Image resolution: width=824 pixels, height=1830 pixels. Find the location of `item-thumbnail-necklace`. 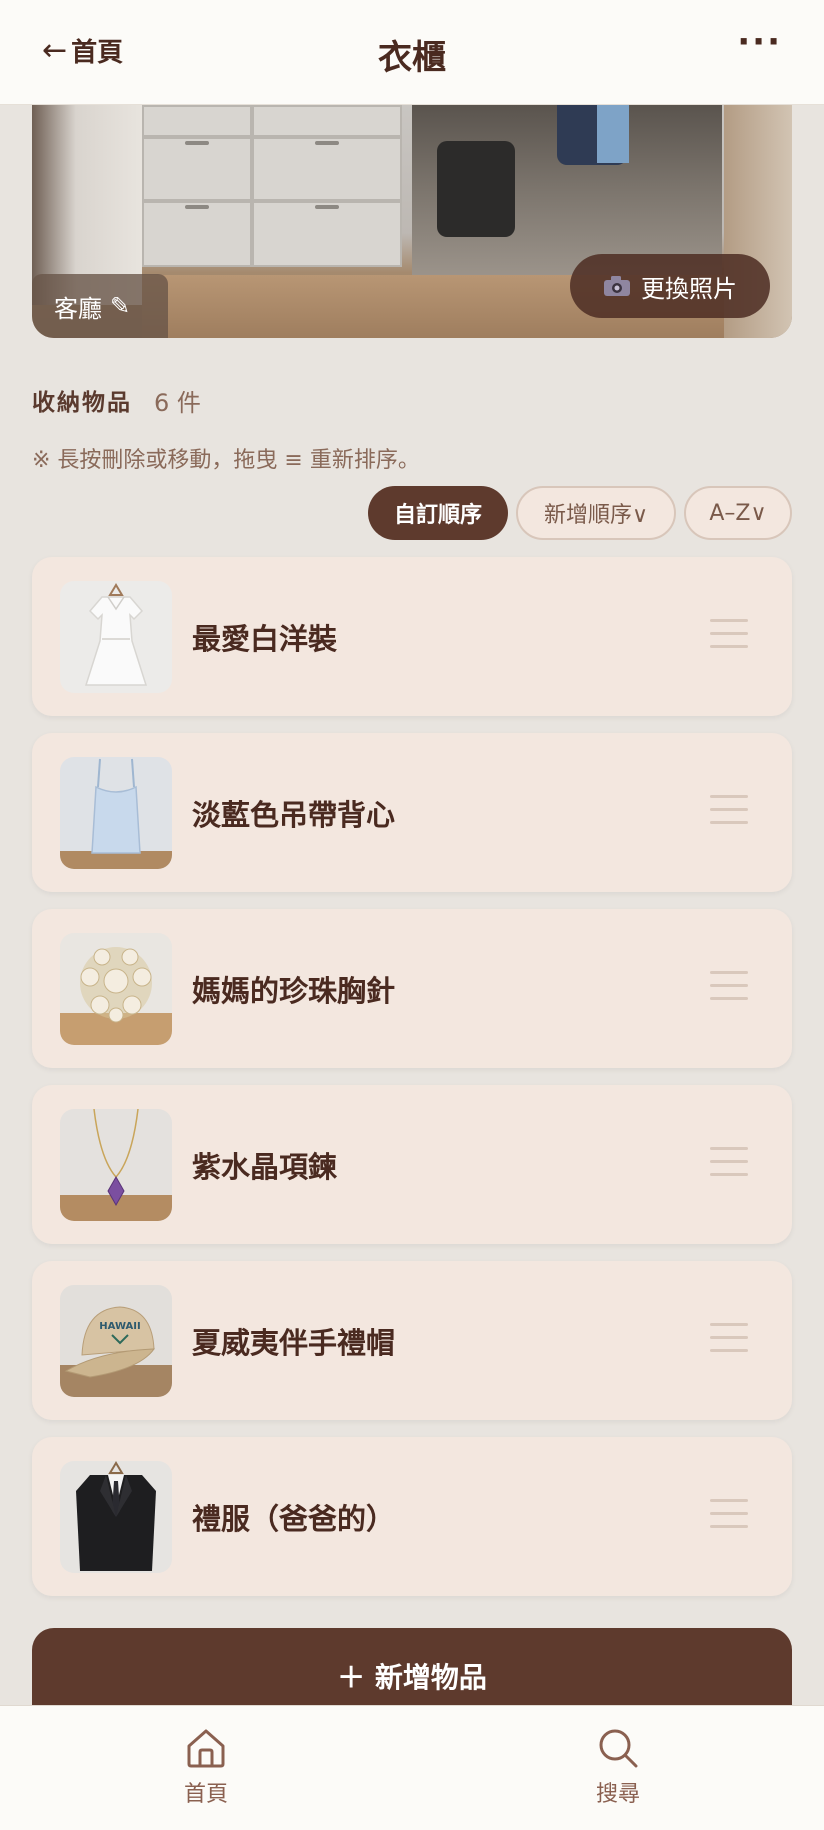

item-thumbnail-necklace is located at coordinates (116, 1165).